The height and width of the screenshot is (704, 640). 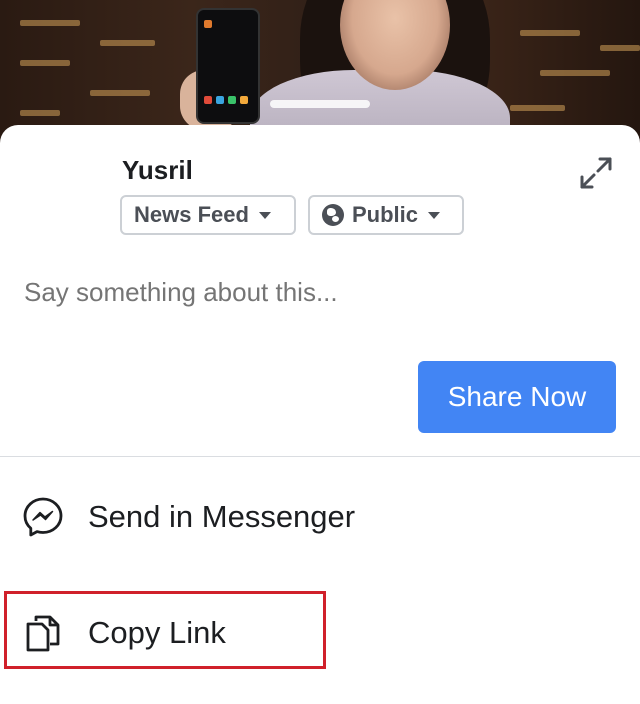 I want to click on send-in-messenger-option: Send in Messenger, so click(x=320, y=517).